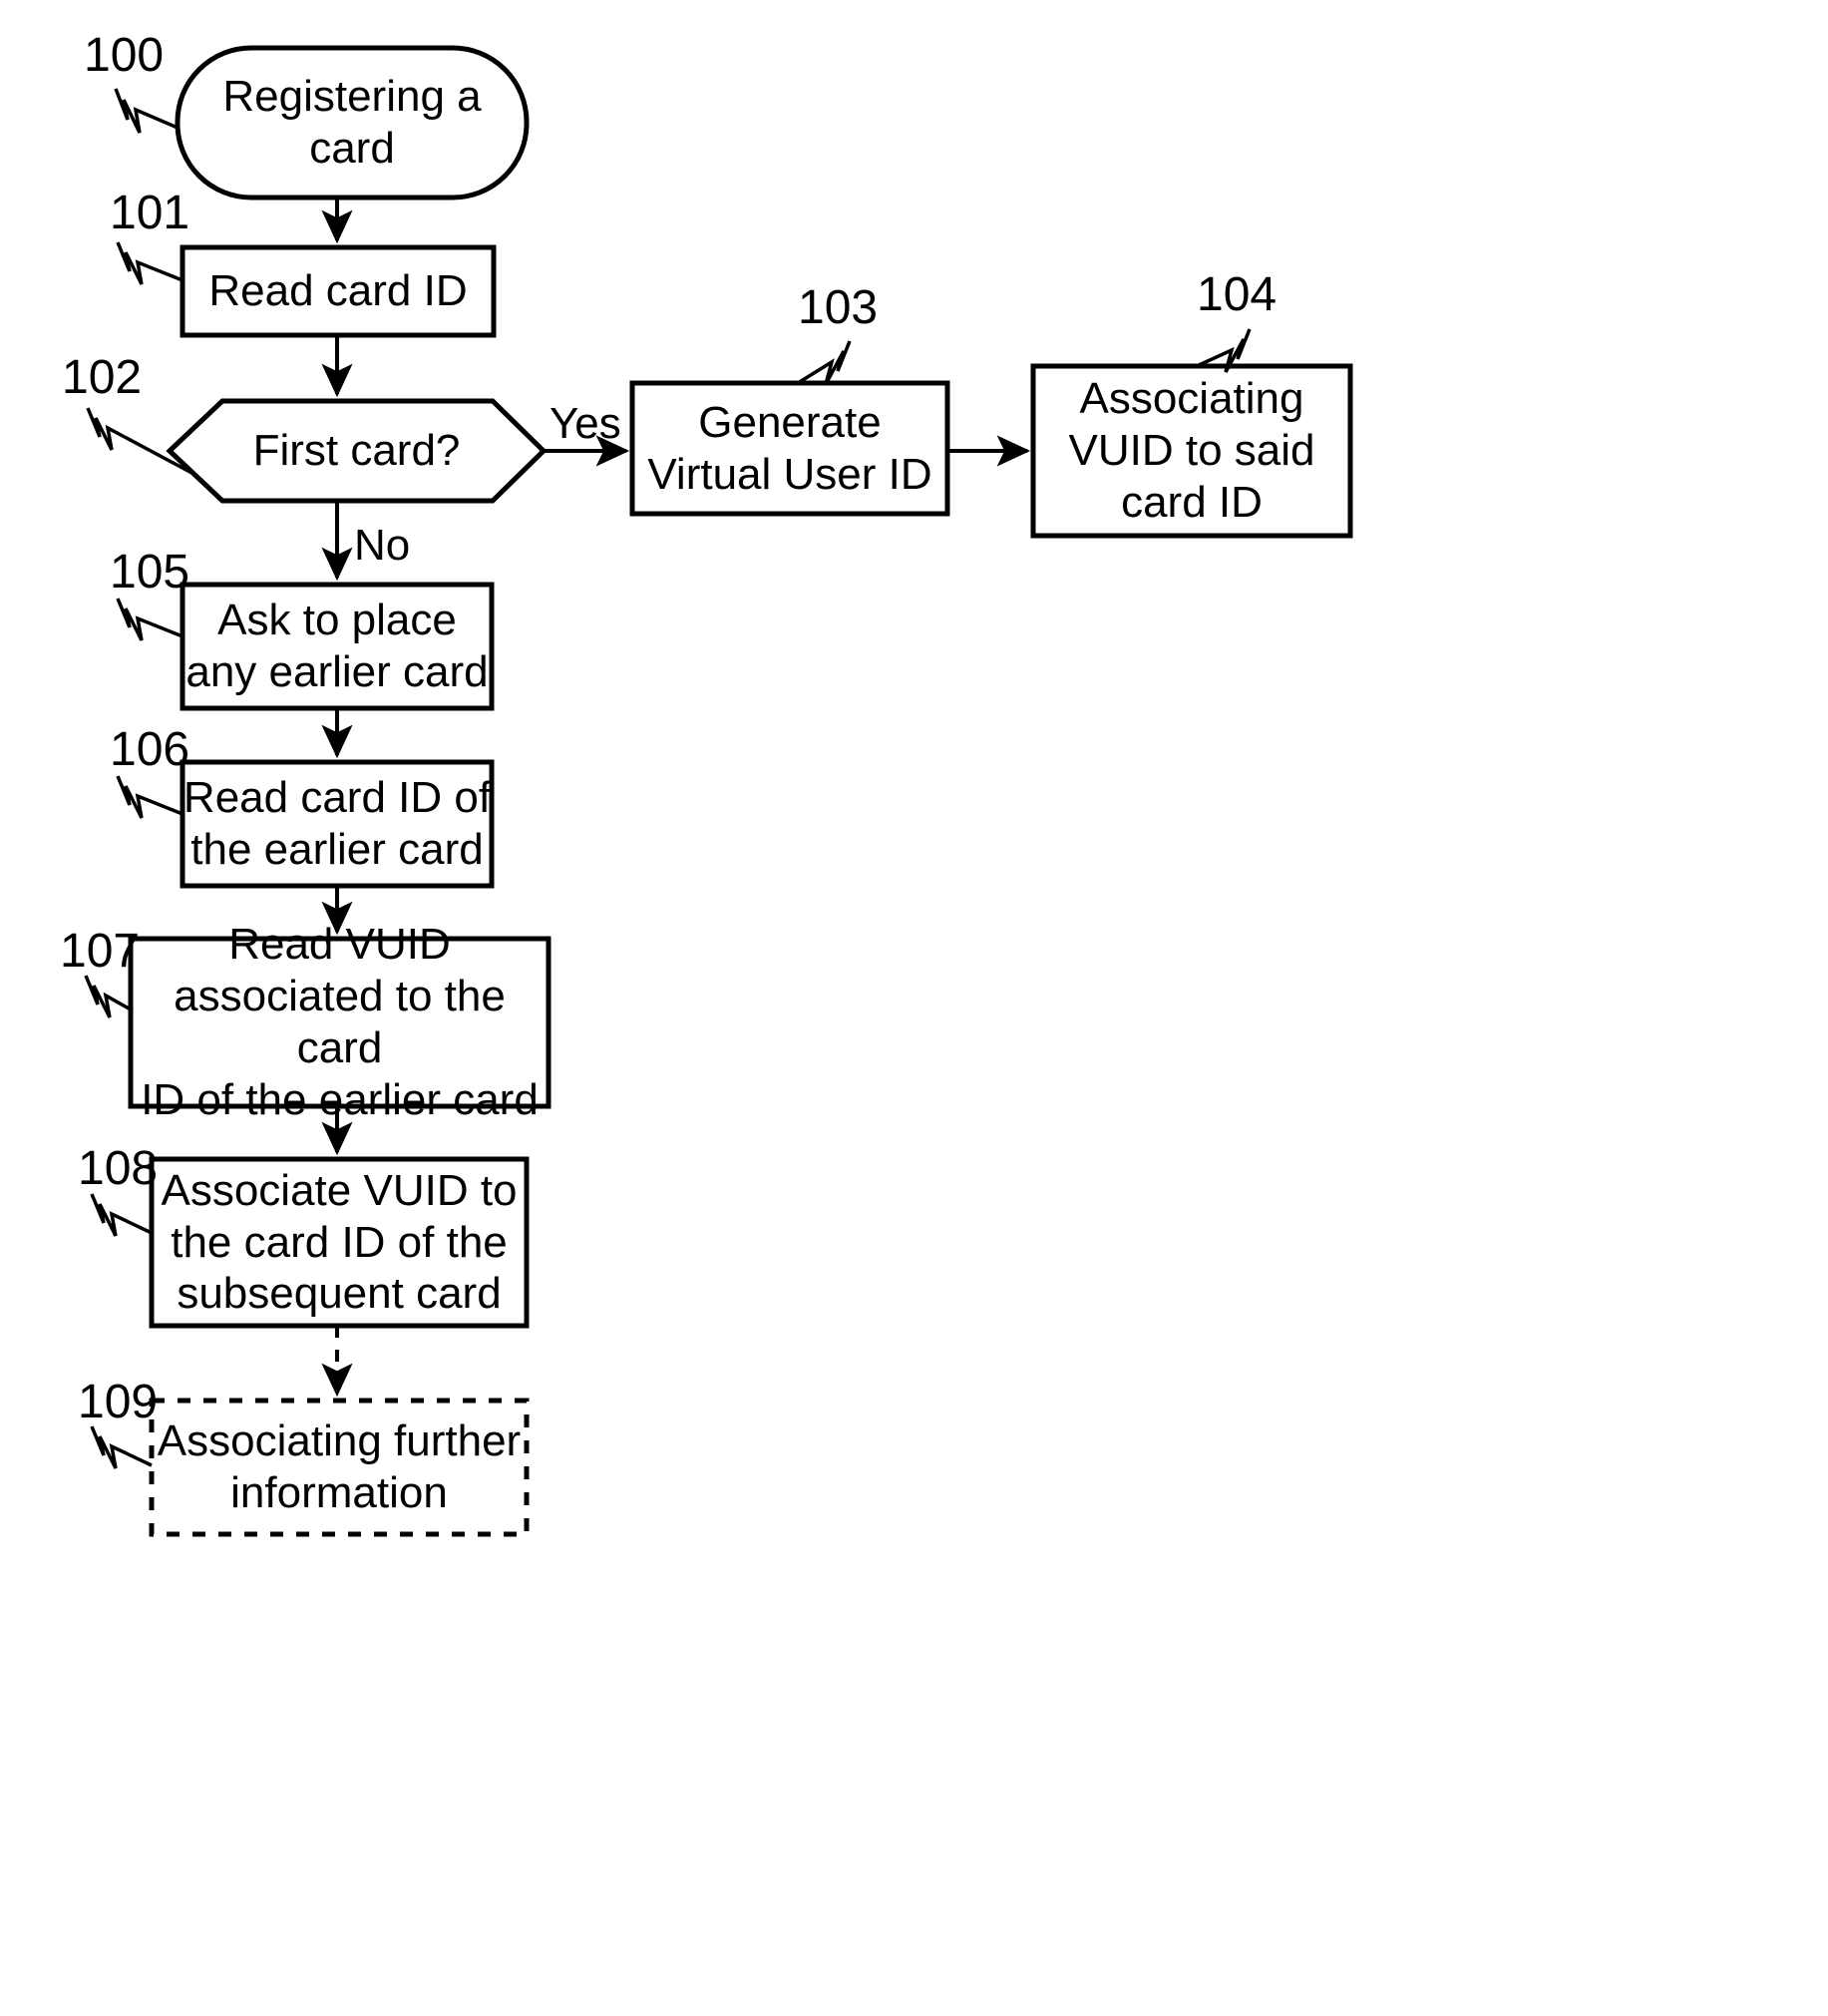 Image resolution: width=1828 pixels, height=2016 pixels. I want to click on ref-number-109: 109, so click(118, 1402).